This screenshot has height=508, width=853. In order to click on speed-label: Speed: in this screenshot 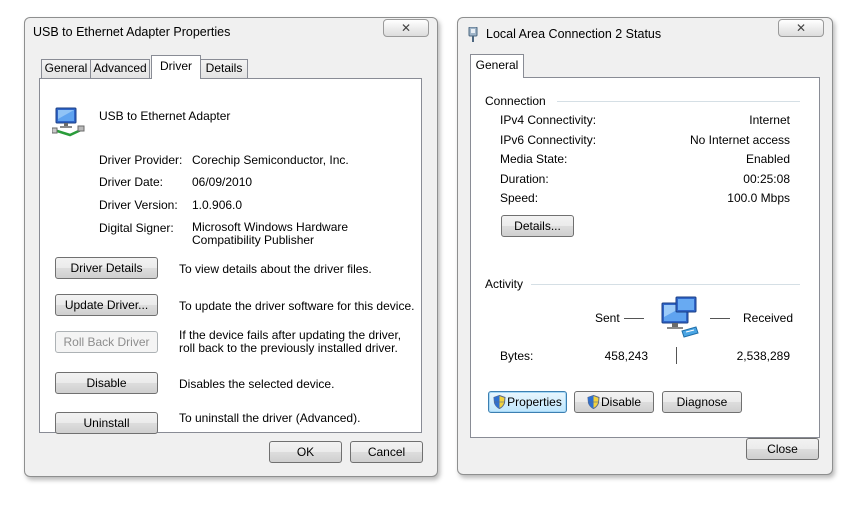, I will do `click(519, 198)`.